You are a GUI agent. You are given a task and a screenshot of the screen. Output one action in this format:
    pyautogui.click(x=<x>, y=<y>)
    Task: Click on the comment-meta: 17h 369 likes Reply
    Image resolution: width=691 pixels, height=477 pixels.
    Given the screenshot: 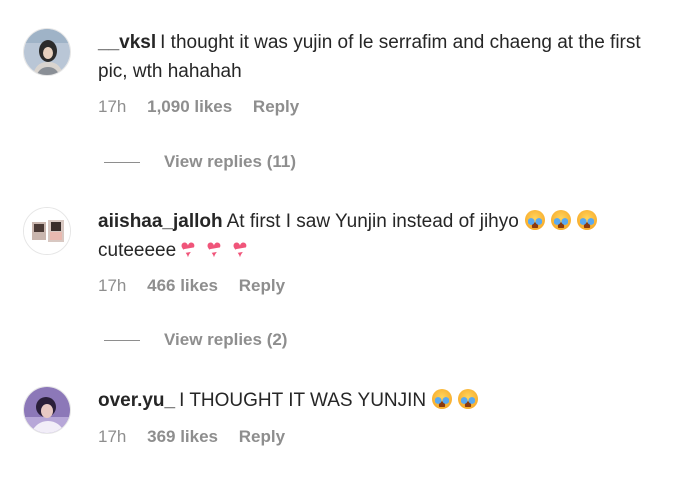 What is the action you would take?
    pyautogui.click(x=199, y=437)
    